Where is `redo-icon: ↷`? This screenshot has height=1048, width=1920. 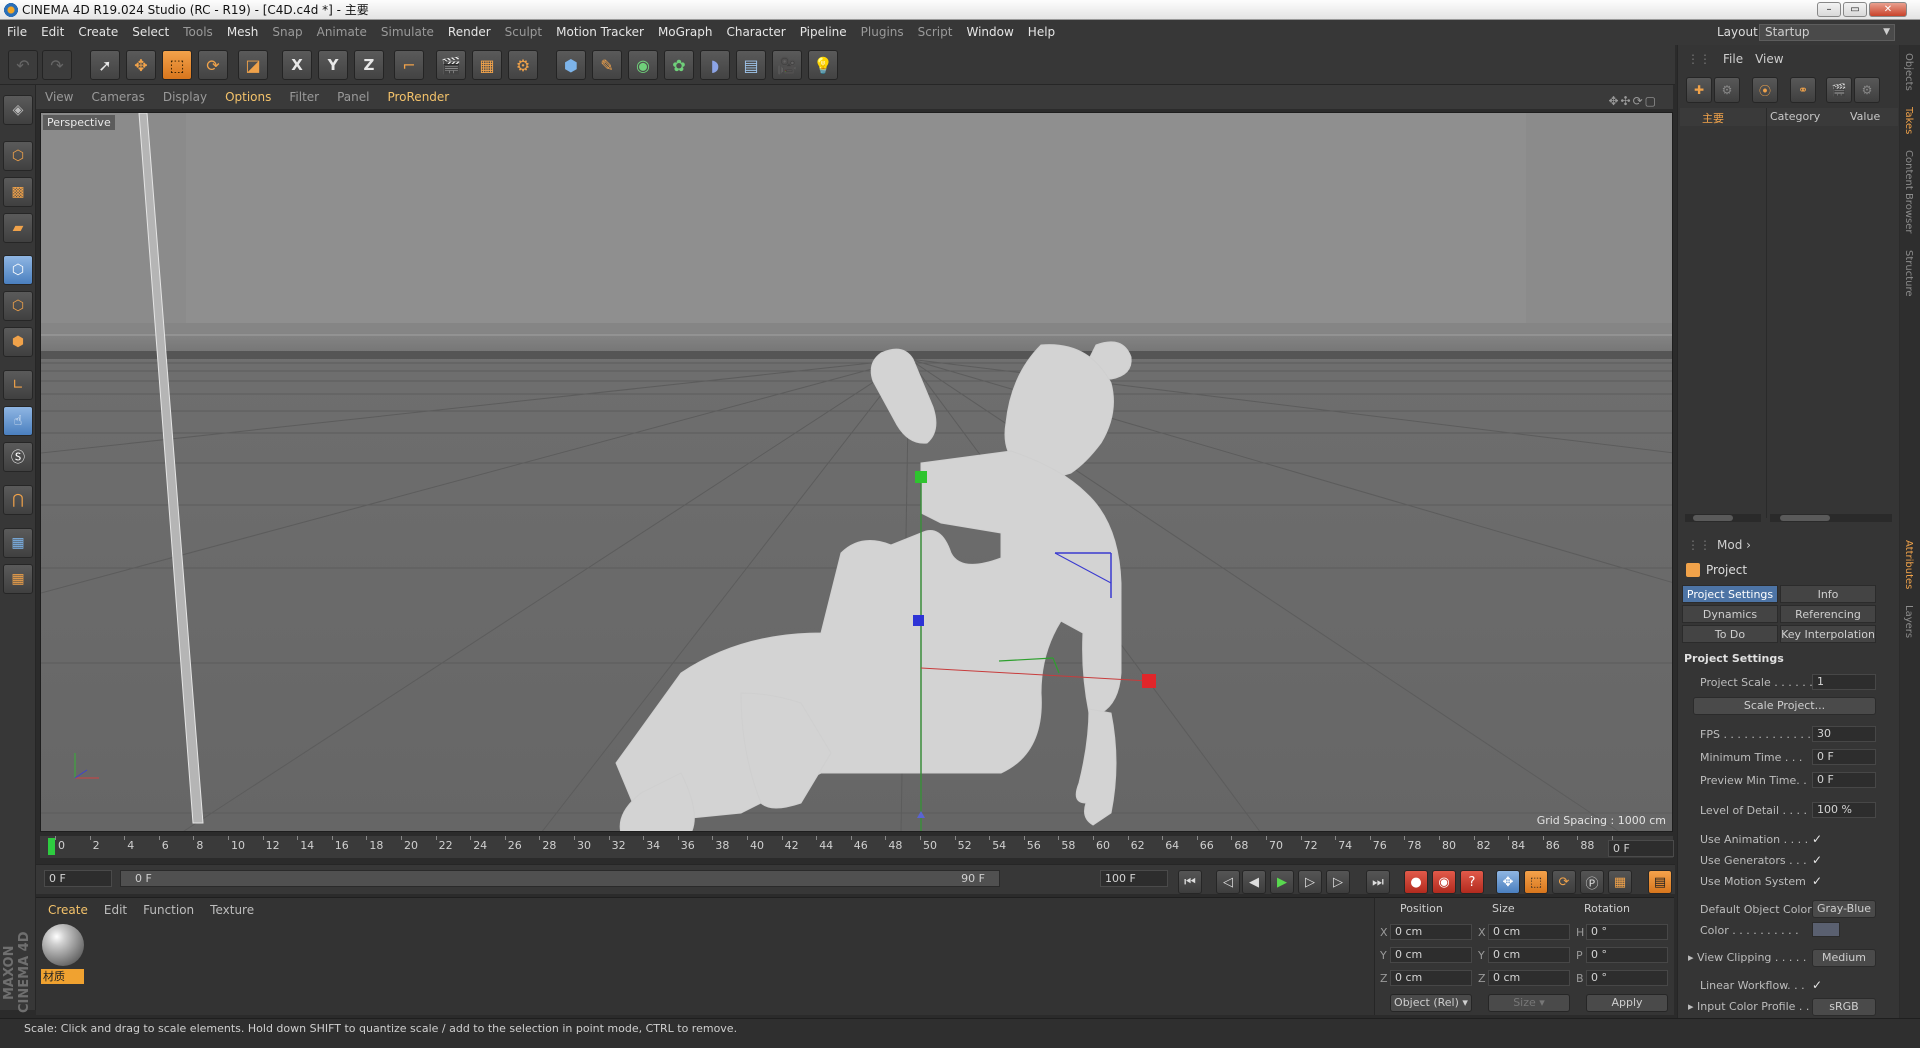 redo-icon: ↷ is located at coordinates (57, 65).